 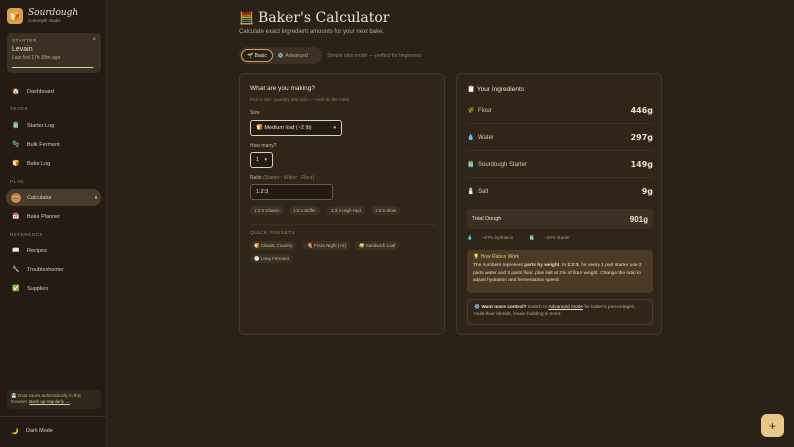 What do you see at coordinates (260, 55) in the screenshot?
I see `mode-basic-label: Basic` at bounding box center [260, 55].